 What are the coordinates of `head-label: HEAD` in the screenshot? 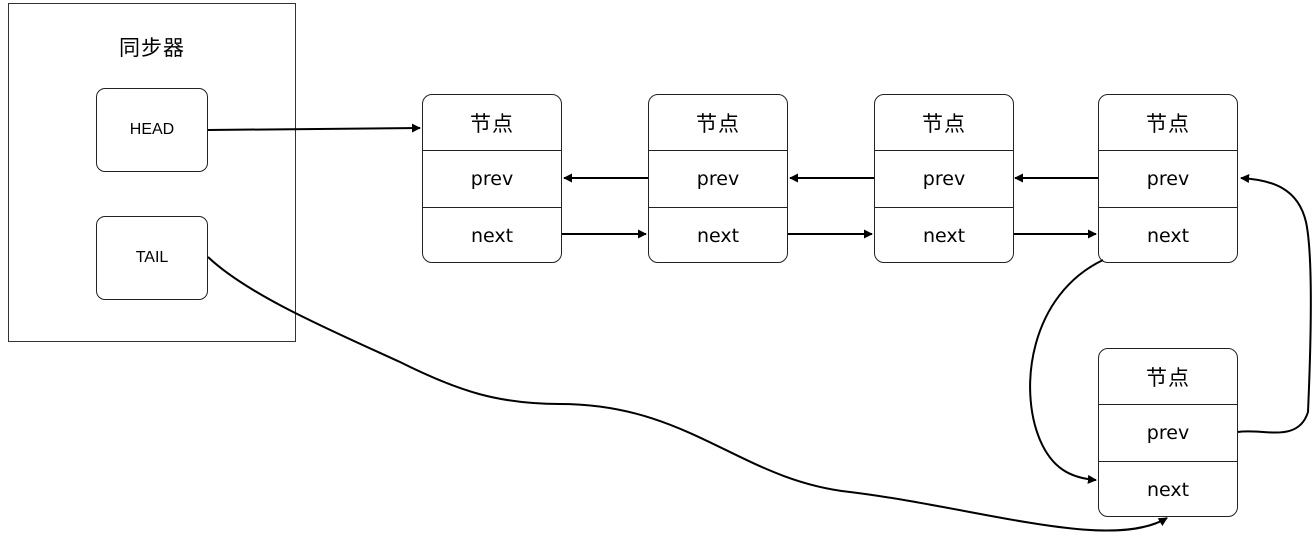 It's located at (152, 129).